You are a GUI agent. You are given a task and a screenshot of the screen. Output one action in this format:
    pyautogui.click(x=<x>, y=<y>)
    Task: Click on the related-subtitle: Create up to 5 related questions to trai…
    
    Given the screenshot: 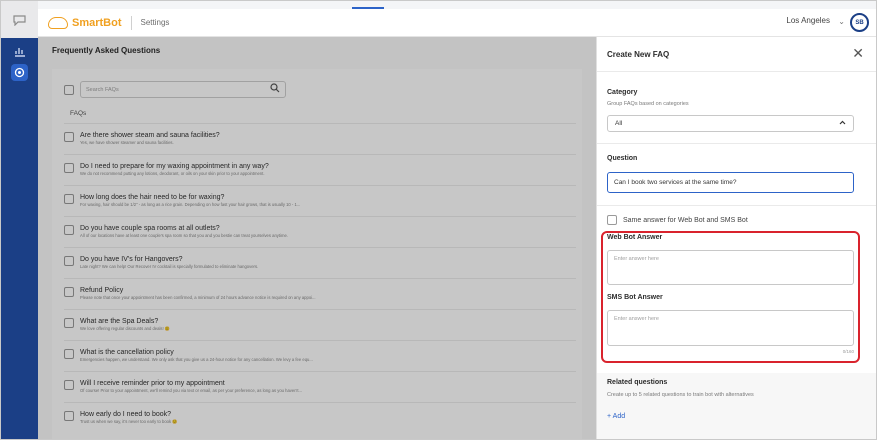 What is the action you would take?
    pyautogui.click(x=680, y=395)
    